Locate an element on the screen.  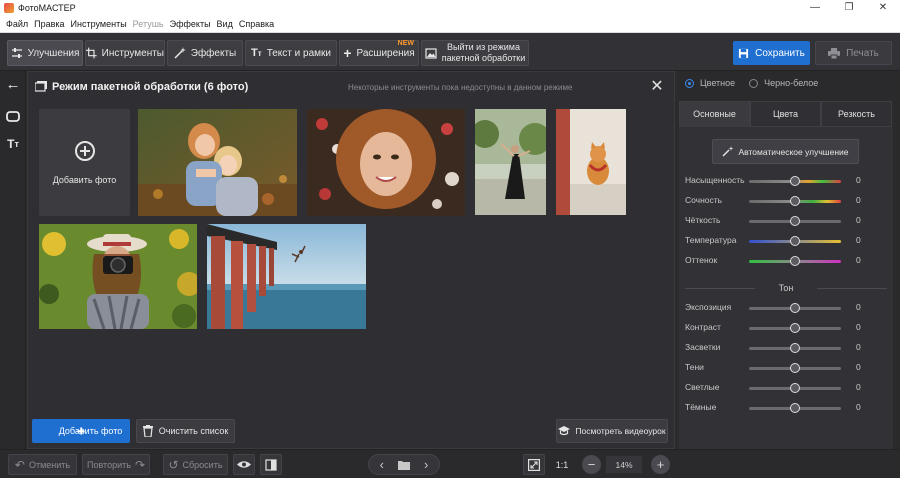
photo-thumbnail-dancer is located at coordinates (510, 162).